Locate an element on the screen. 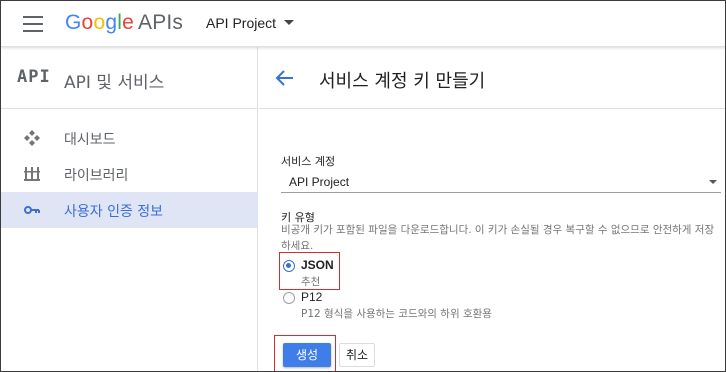 This screenshot has height=372, width=726. project-selector: API Project is located at coordinates (250, 23).